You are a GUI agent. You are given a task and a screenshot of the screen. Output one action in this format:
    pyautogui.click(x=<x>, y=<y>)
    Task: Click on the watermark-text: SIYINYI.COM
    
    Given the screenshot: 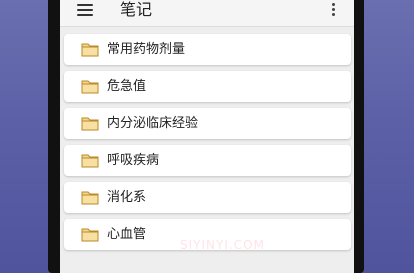 What is the action you would take?
    pyautogui.click(x=222, y=245)
    